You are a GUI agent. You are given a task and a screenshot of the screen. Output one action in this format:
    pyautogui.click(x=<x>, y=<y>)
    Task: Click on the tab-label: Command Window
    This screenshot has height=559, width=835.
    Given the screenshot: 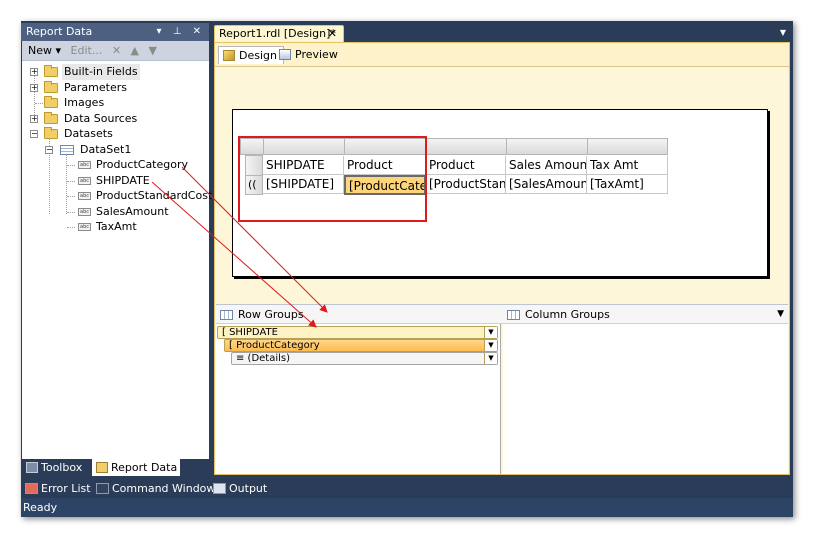 What is the action you would take?
    pyautogui.click(x=164, y=488)
    